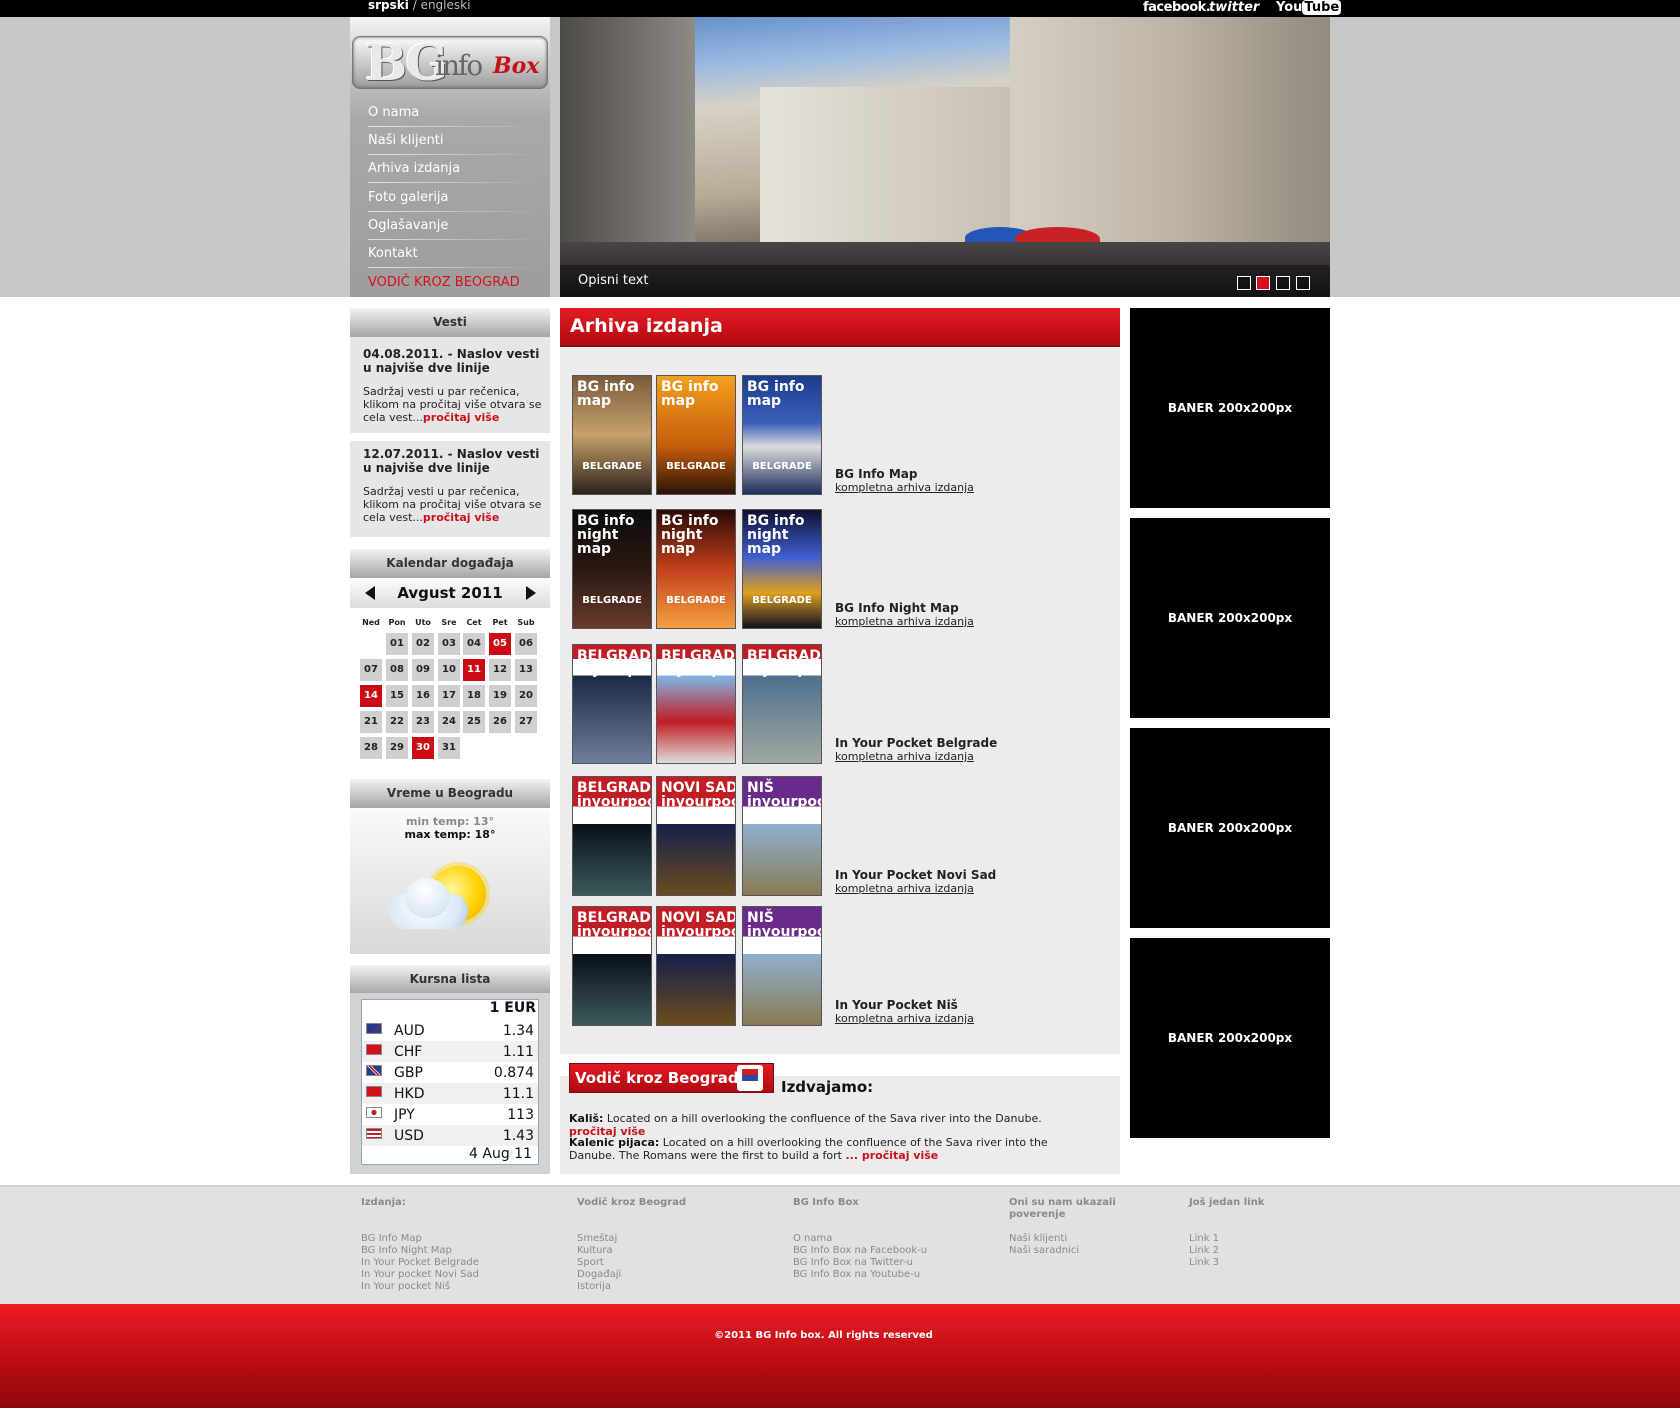  I want to click on calendar-day: 07, so click(371, 670).